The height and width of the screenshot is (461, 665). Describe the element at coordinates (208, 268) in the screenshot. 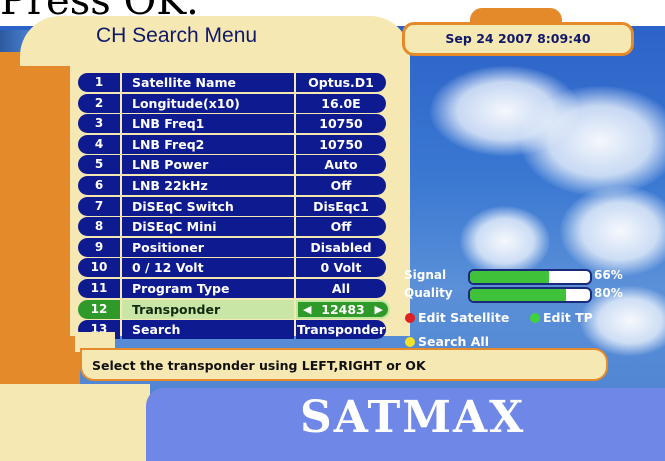

I see `row-label: 0 / 12 Volt` at that location.